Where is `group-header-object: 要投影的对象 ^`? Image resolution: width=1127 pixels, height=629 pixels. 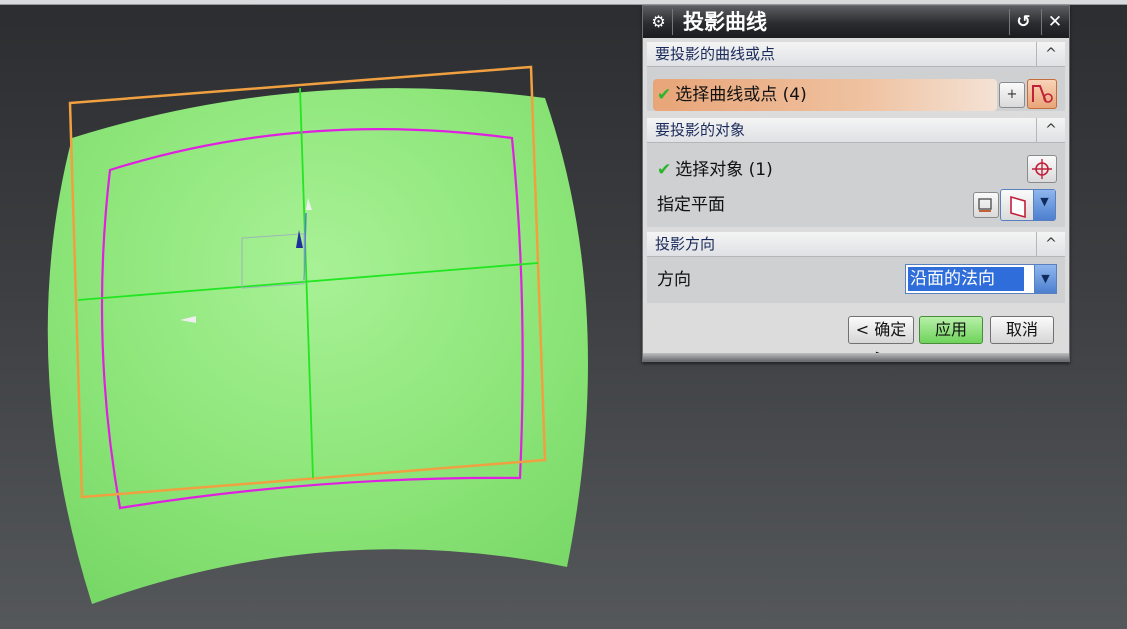
group-header-object: 要投影的对象 ^ is located at coordinates (856, 130).